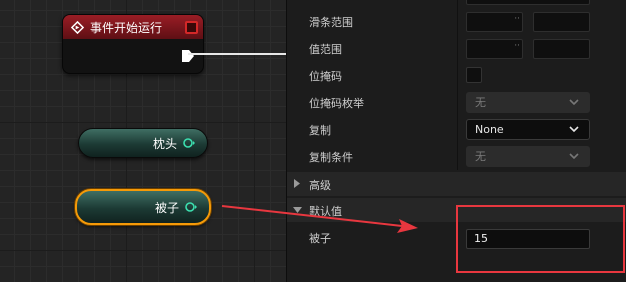 The height and width of the screenshot is (282, 626). I want to click on slider-range-min-input: ··, so click(494, 22).